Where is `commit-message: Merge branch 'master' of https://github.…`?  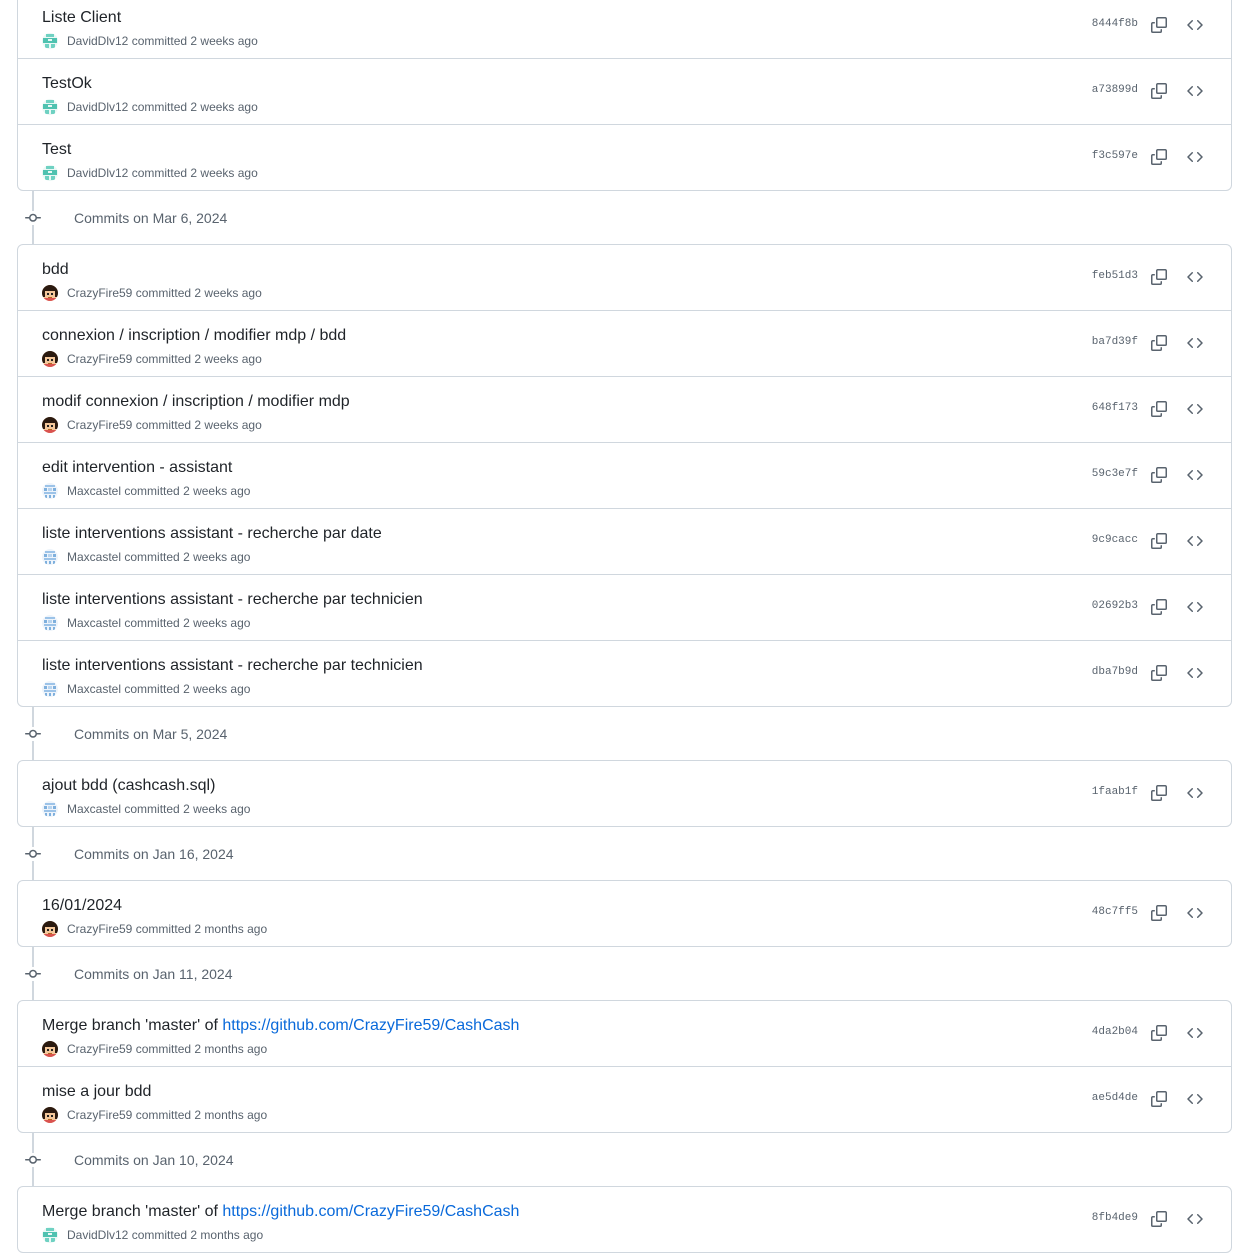
commit-message: Merge branch 'master' of https://github.… is located at coordinates (280, 1212).